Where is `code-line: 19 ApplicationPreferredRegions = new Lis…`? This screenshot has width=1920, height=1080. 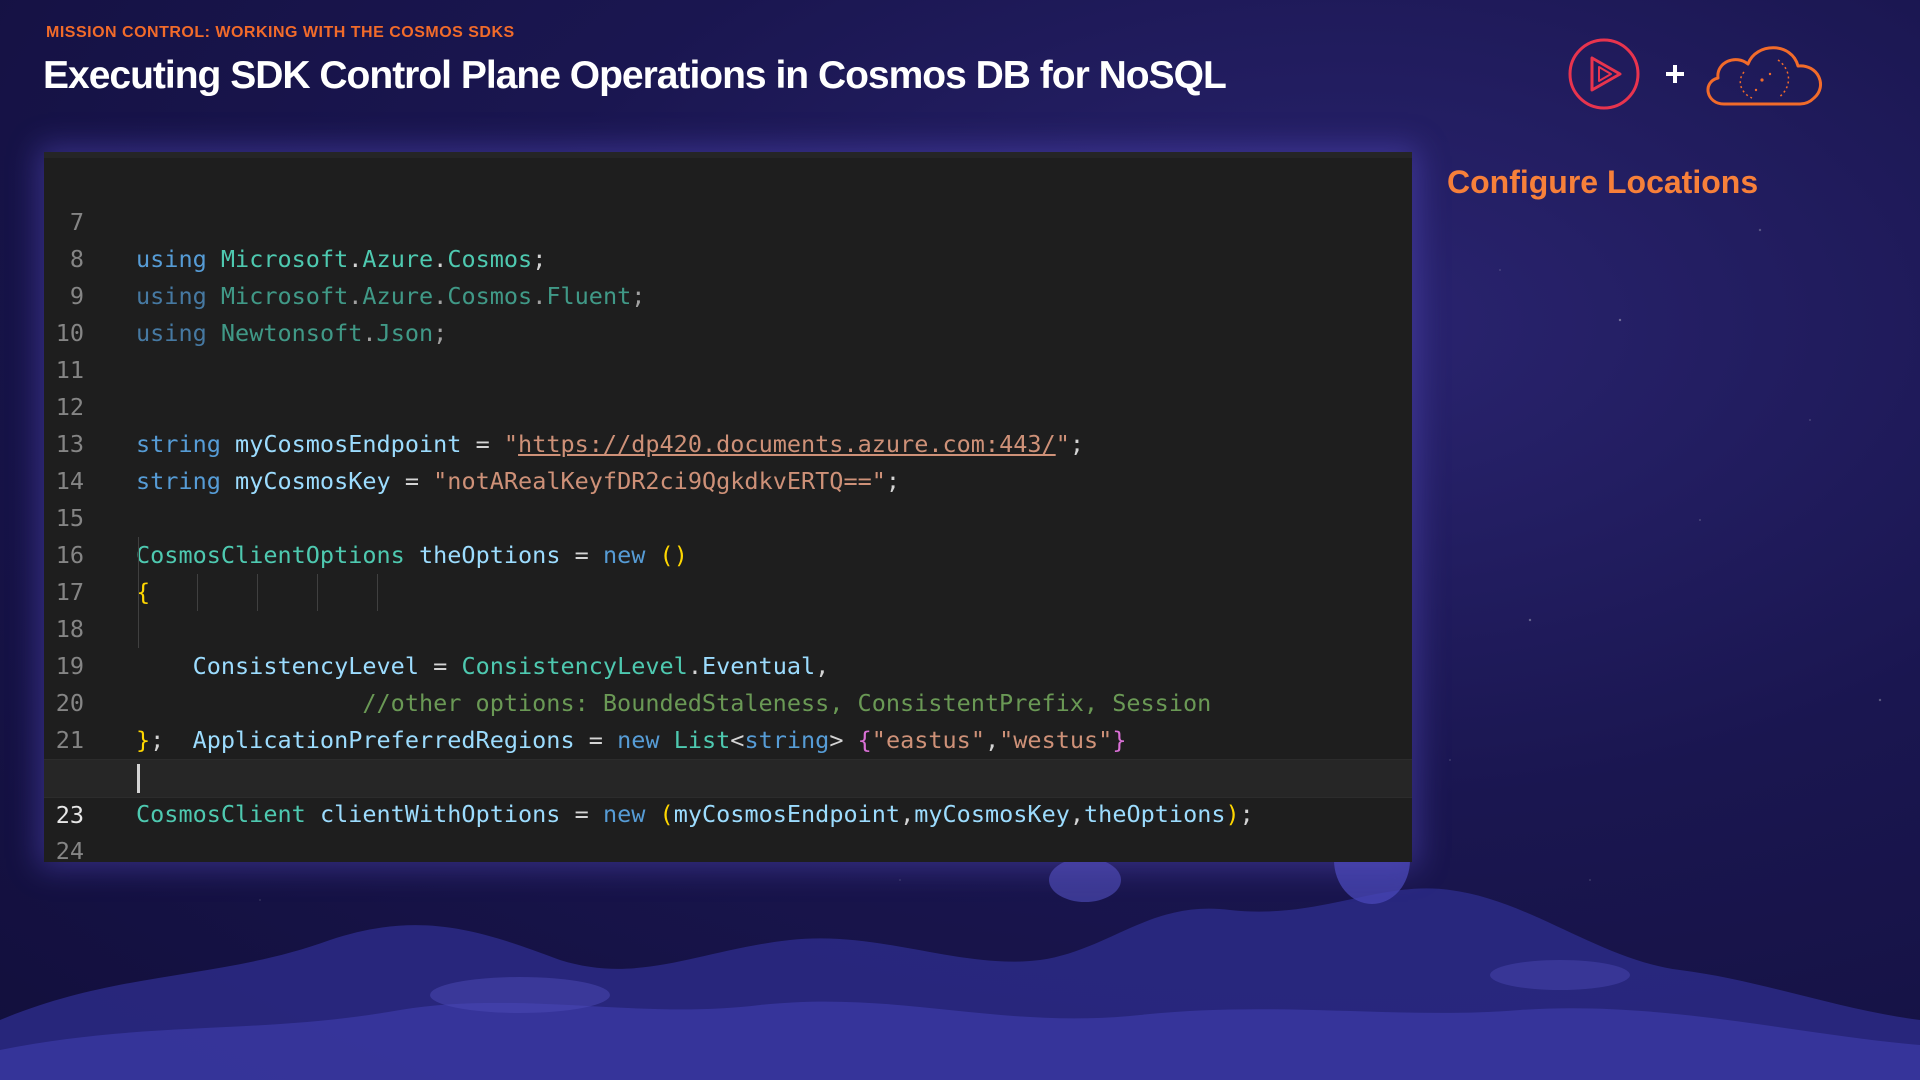
code-line: 19 ApplicationPreferredRegions = new Lis… is located at coordinates (728, 682).